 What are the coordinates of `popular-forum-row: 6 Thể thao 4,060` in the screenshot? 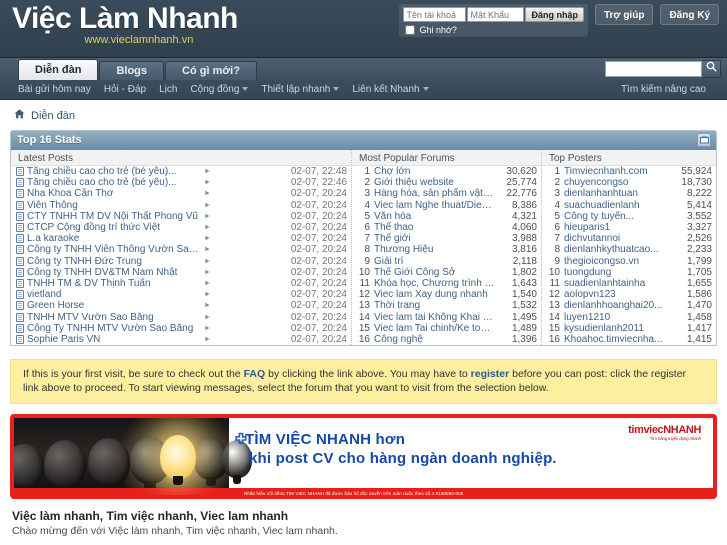 It's located at (446, 227).